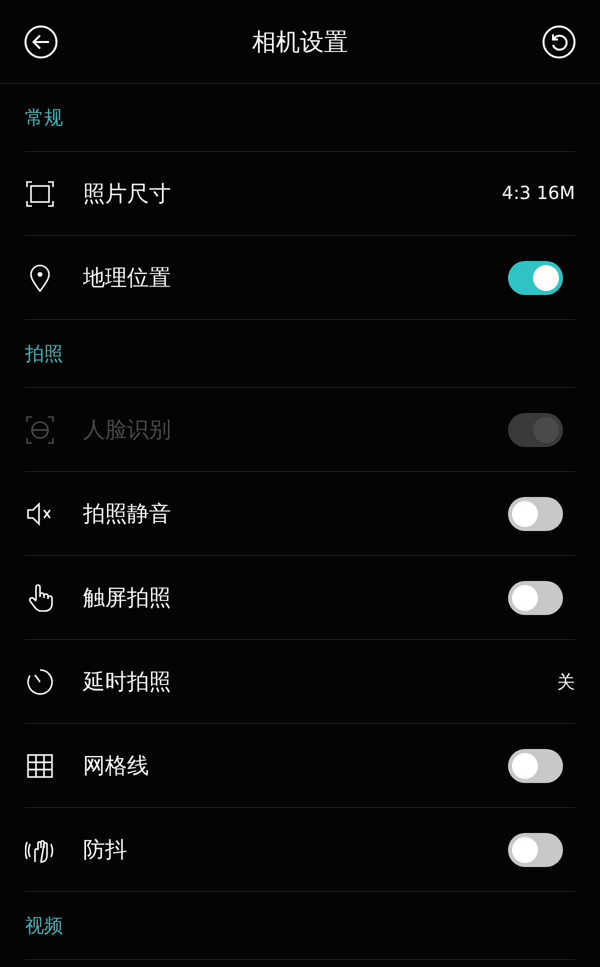  Describe the element at coordinates (105, 850) in the screenshot. I see `setting-label: 防抖` at that location.